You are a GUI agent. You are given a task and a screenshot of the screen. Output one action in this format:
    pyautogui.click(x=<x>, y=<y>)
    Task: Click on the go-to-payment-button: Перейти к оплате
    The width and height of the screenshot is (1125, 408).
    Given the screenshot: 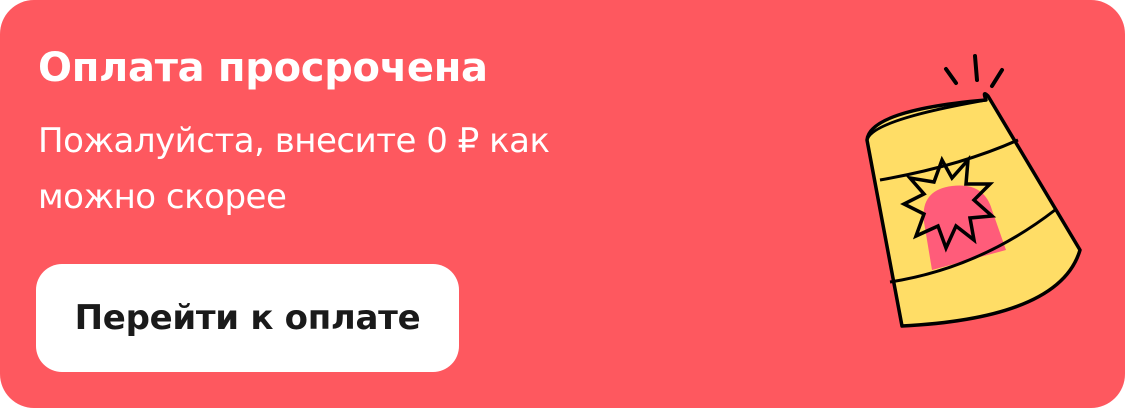 What is the action you would take?
    pyautogui.click(x=247, y=318)
    